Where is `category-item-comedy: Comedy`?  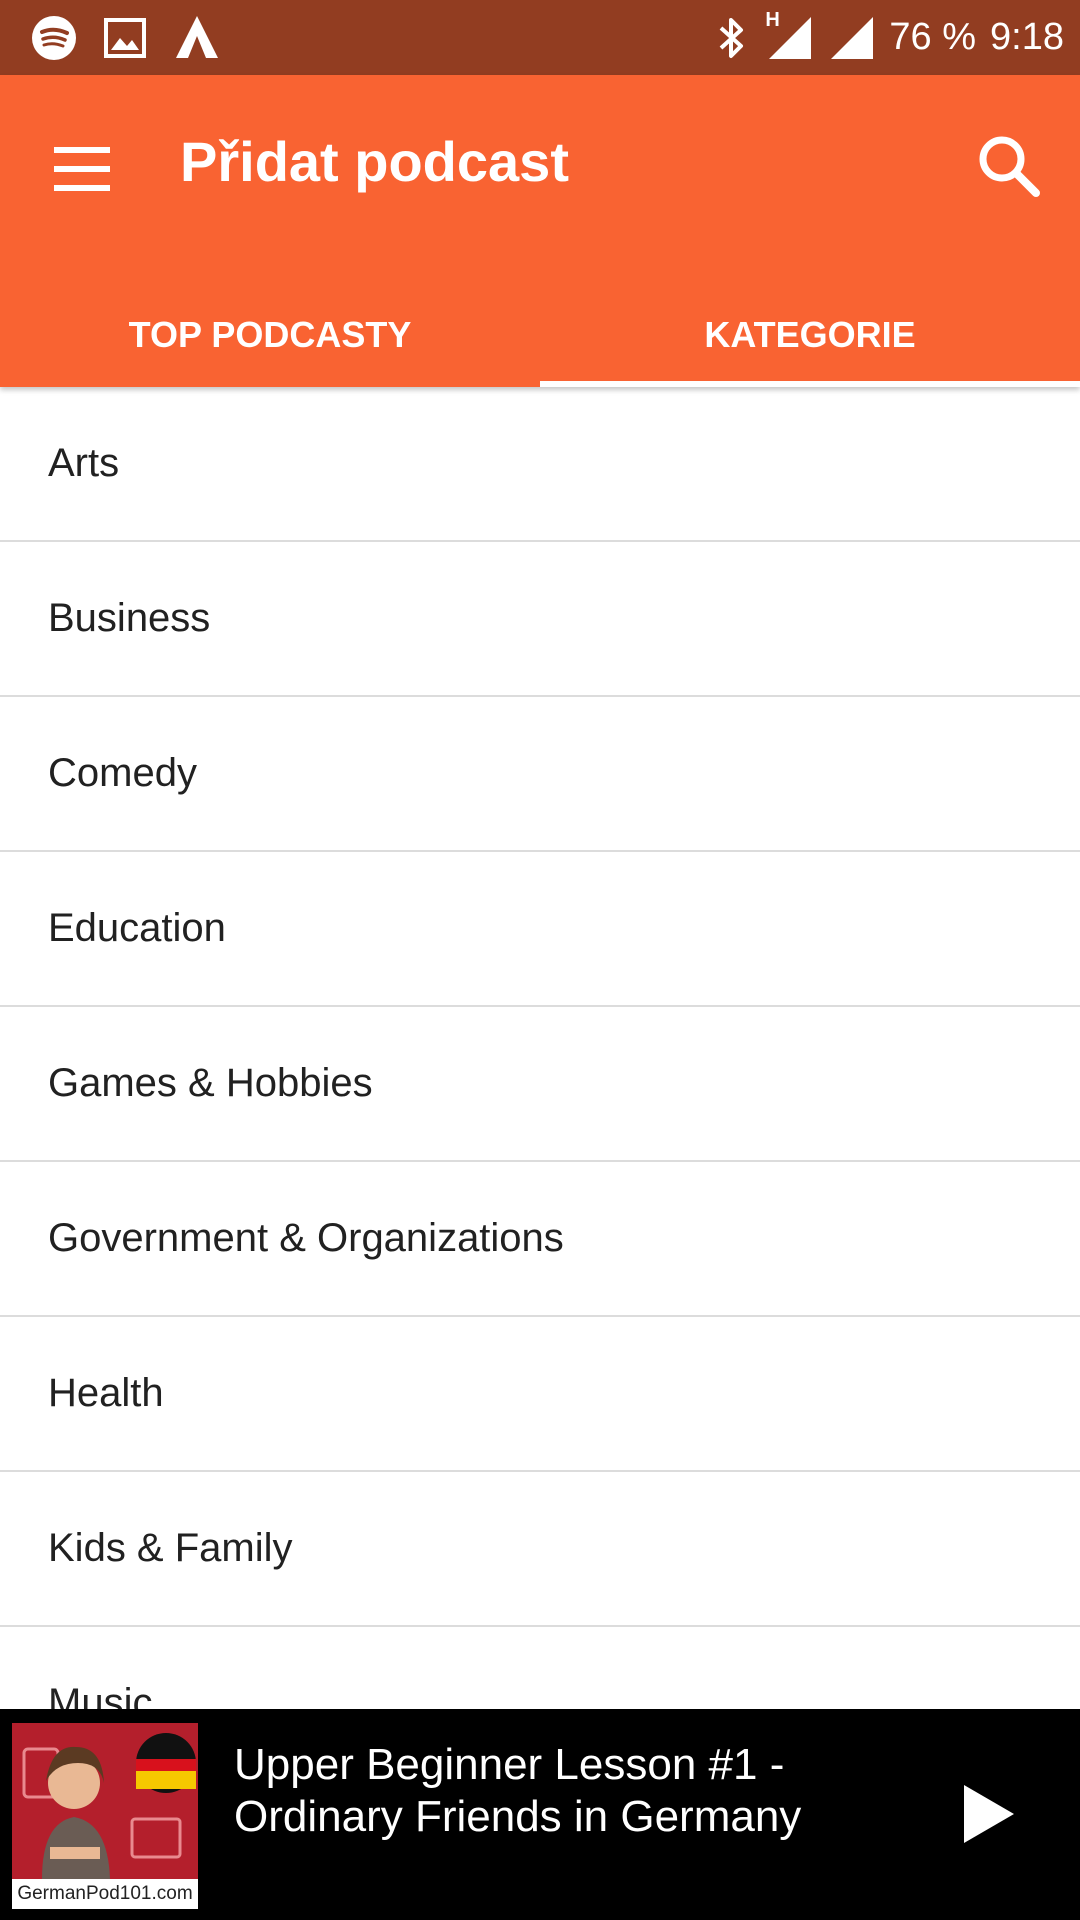 category-item-comedy: Comedy is located at coordinates (540, 774).